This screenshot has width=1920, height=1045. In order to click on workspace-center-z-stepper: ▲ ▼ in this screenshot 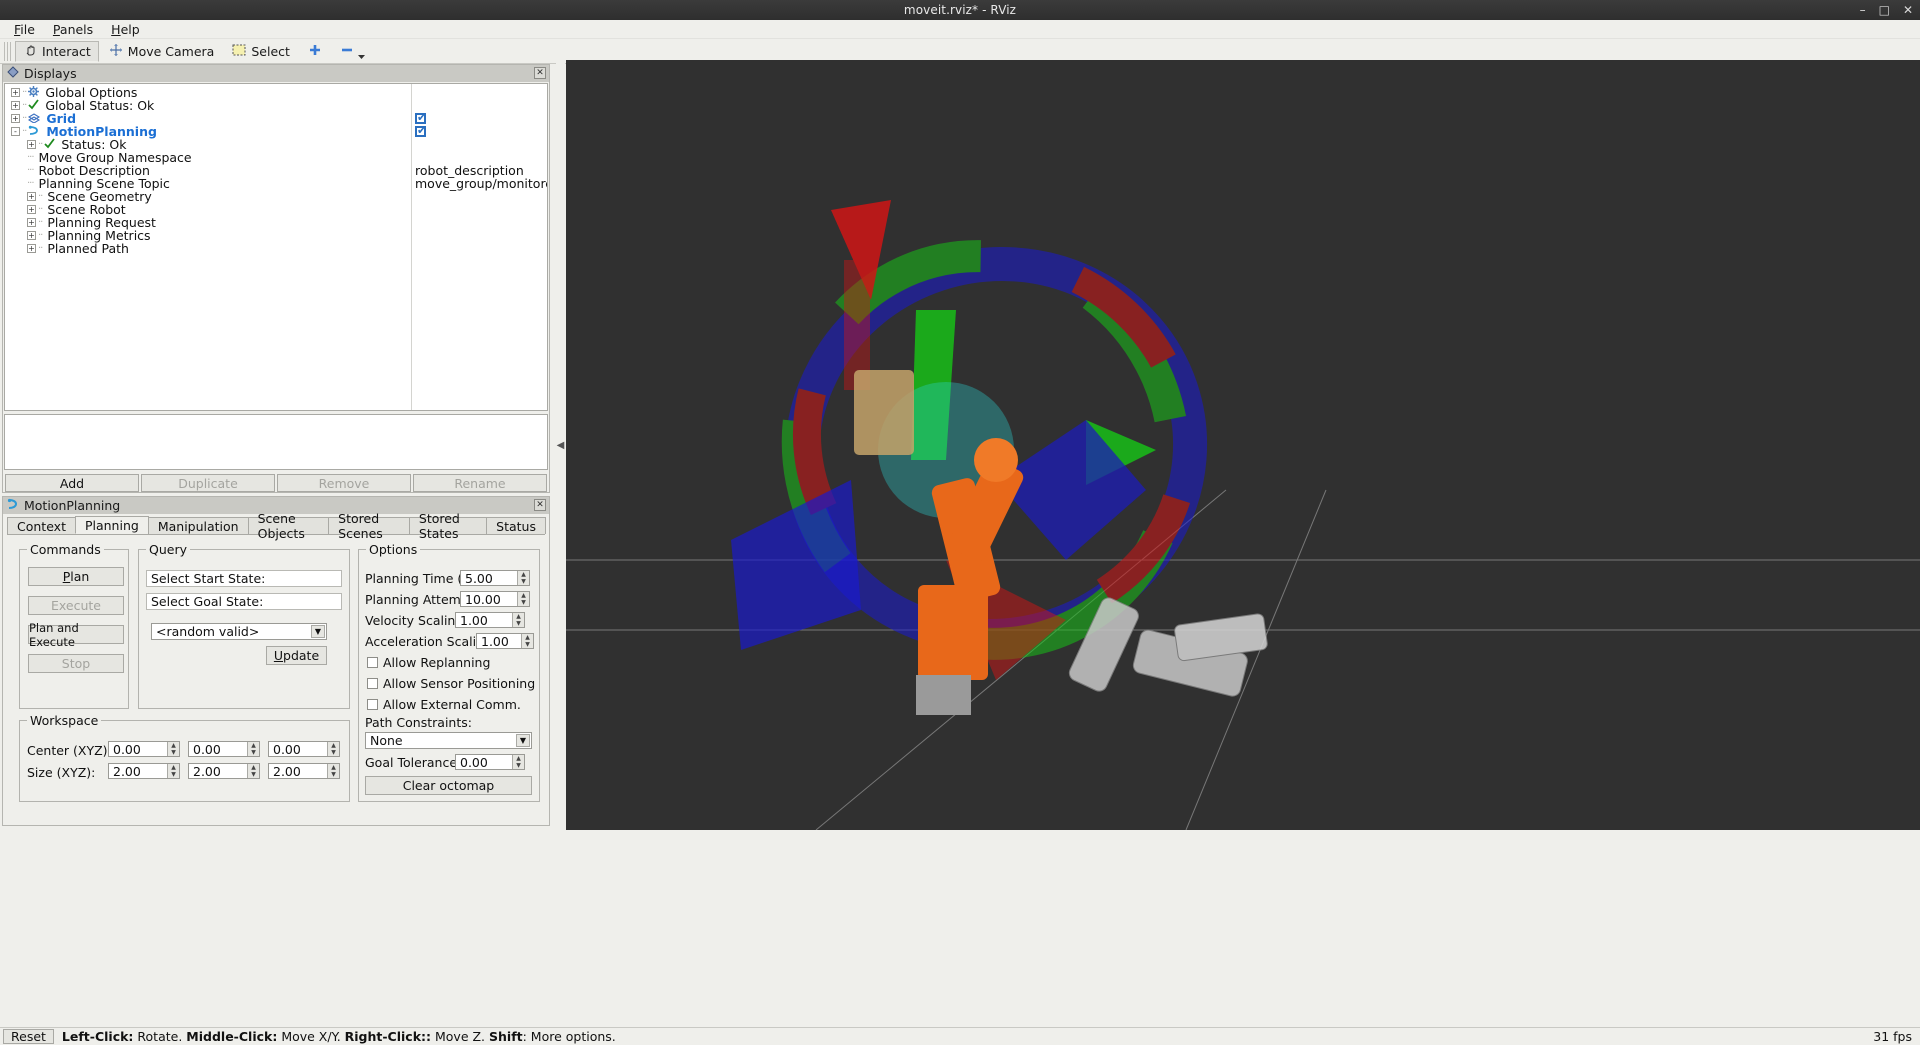, I will do `click(333, 749)`.